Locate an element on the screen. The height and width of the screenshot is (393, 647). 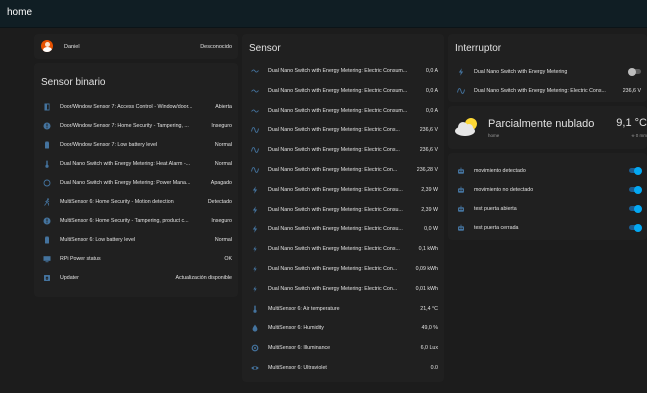
sensor-row: MultiSensor 6: Humidity 49,0 % is located at coordinates (343, 328).